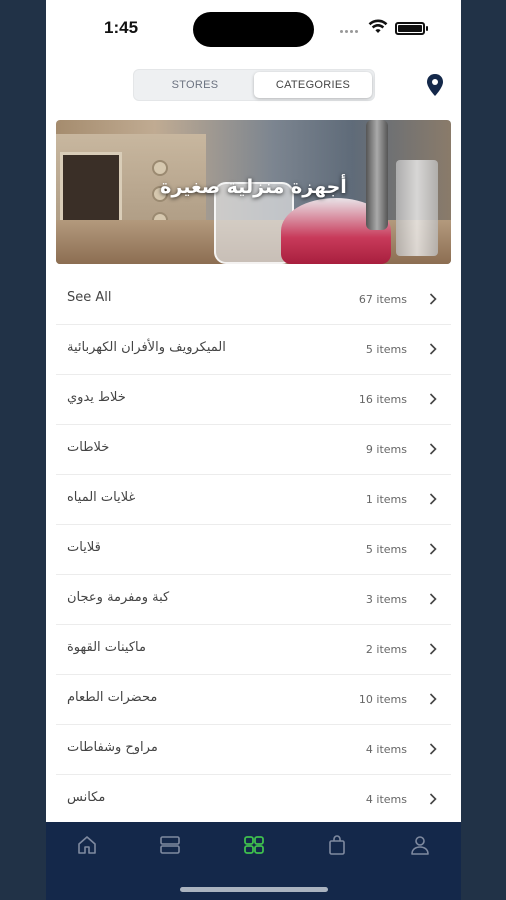 The image size is (506, 900). Describe the element at coordinates (87, 845) in the screenshot. I see `home-icon` at that location.